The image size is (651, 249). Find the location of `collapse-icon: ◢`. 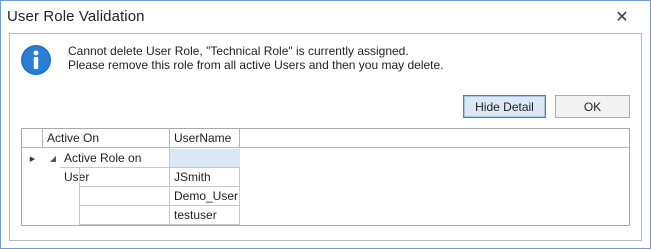

collapse-icon: ◢ is located at coordinates (53, 158).